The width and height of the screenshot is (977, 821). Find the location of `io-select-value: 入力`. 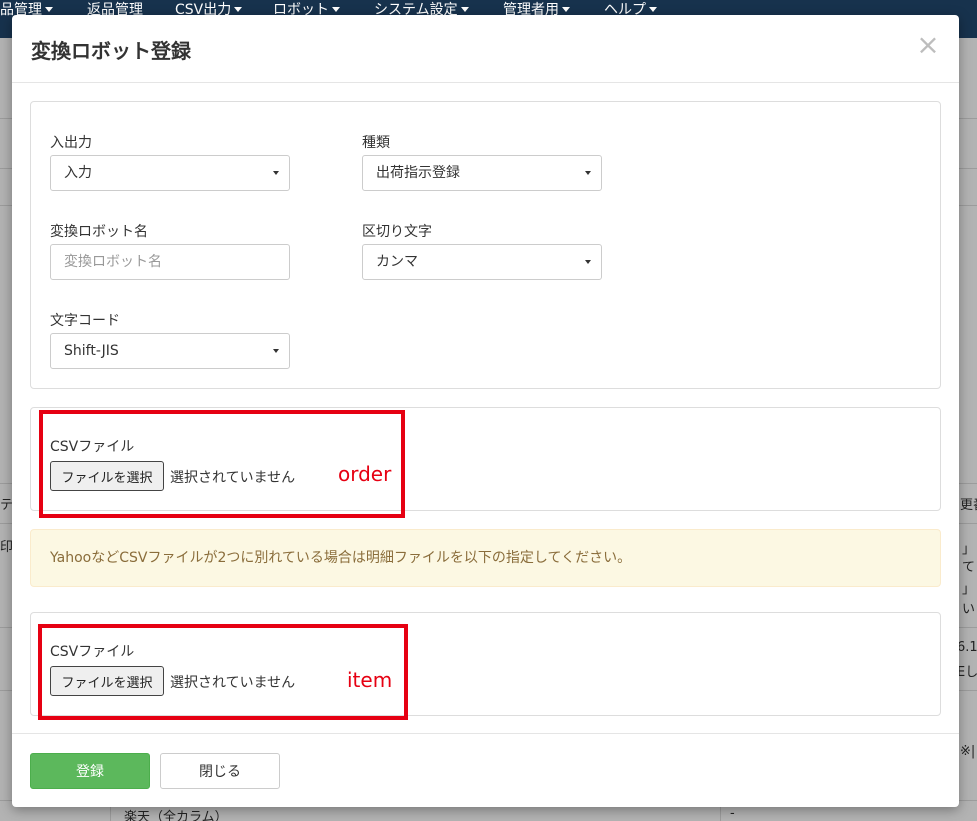

io-select-value: 入力 is located at coordinates (78, 173).